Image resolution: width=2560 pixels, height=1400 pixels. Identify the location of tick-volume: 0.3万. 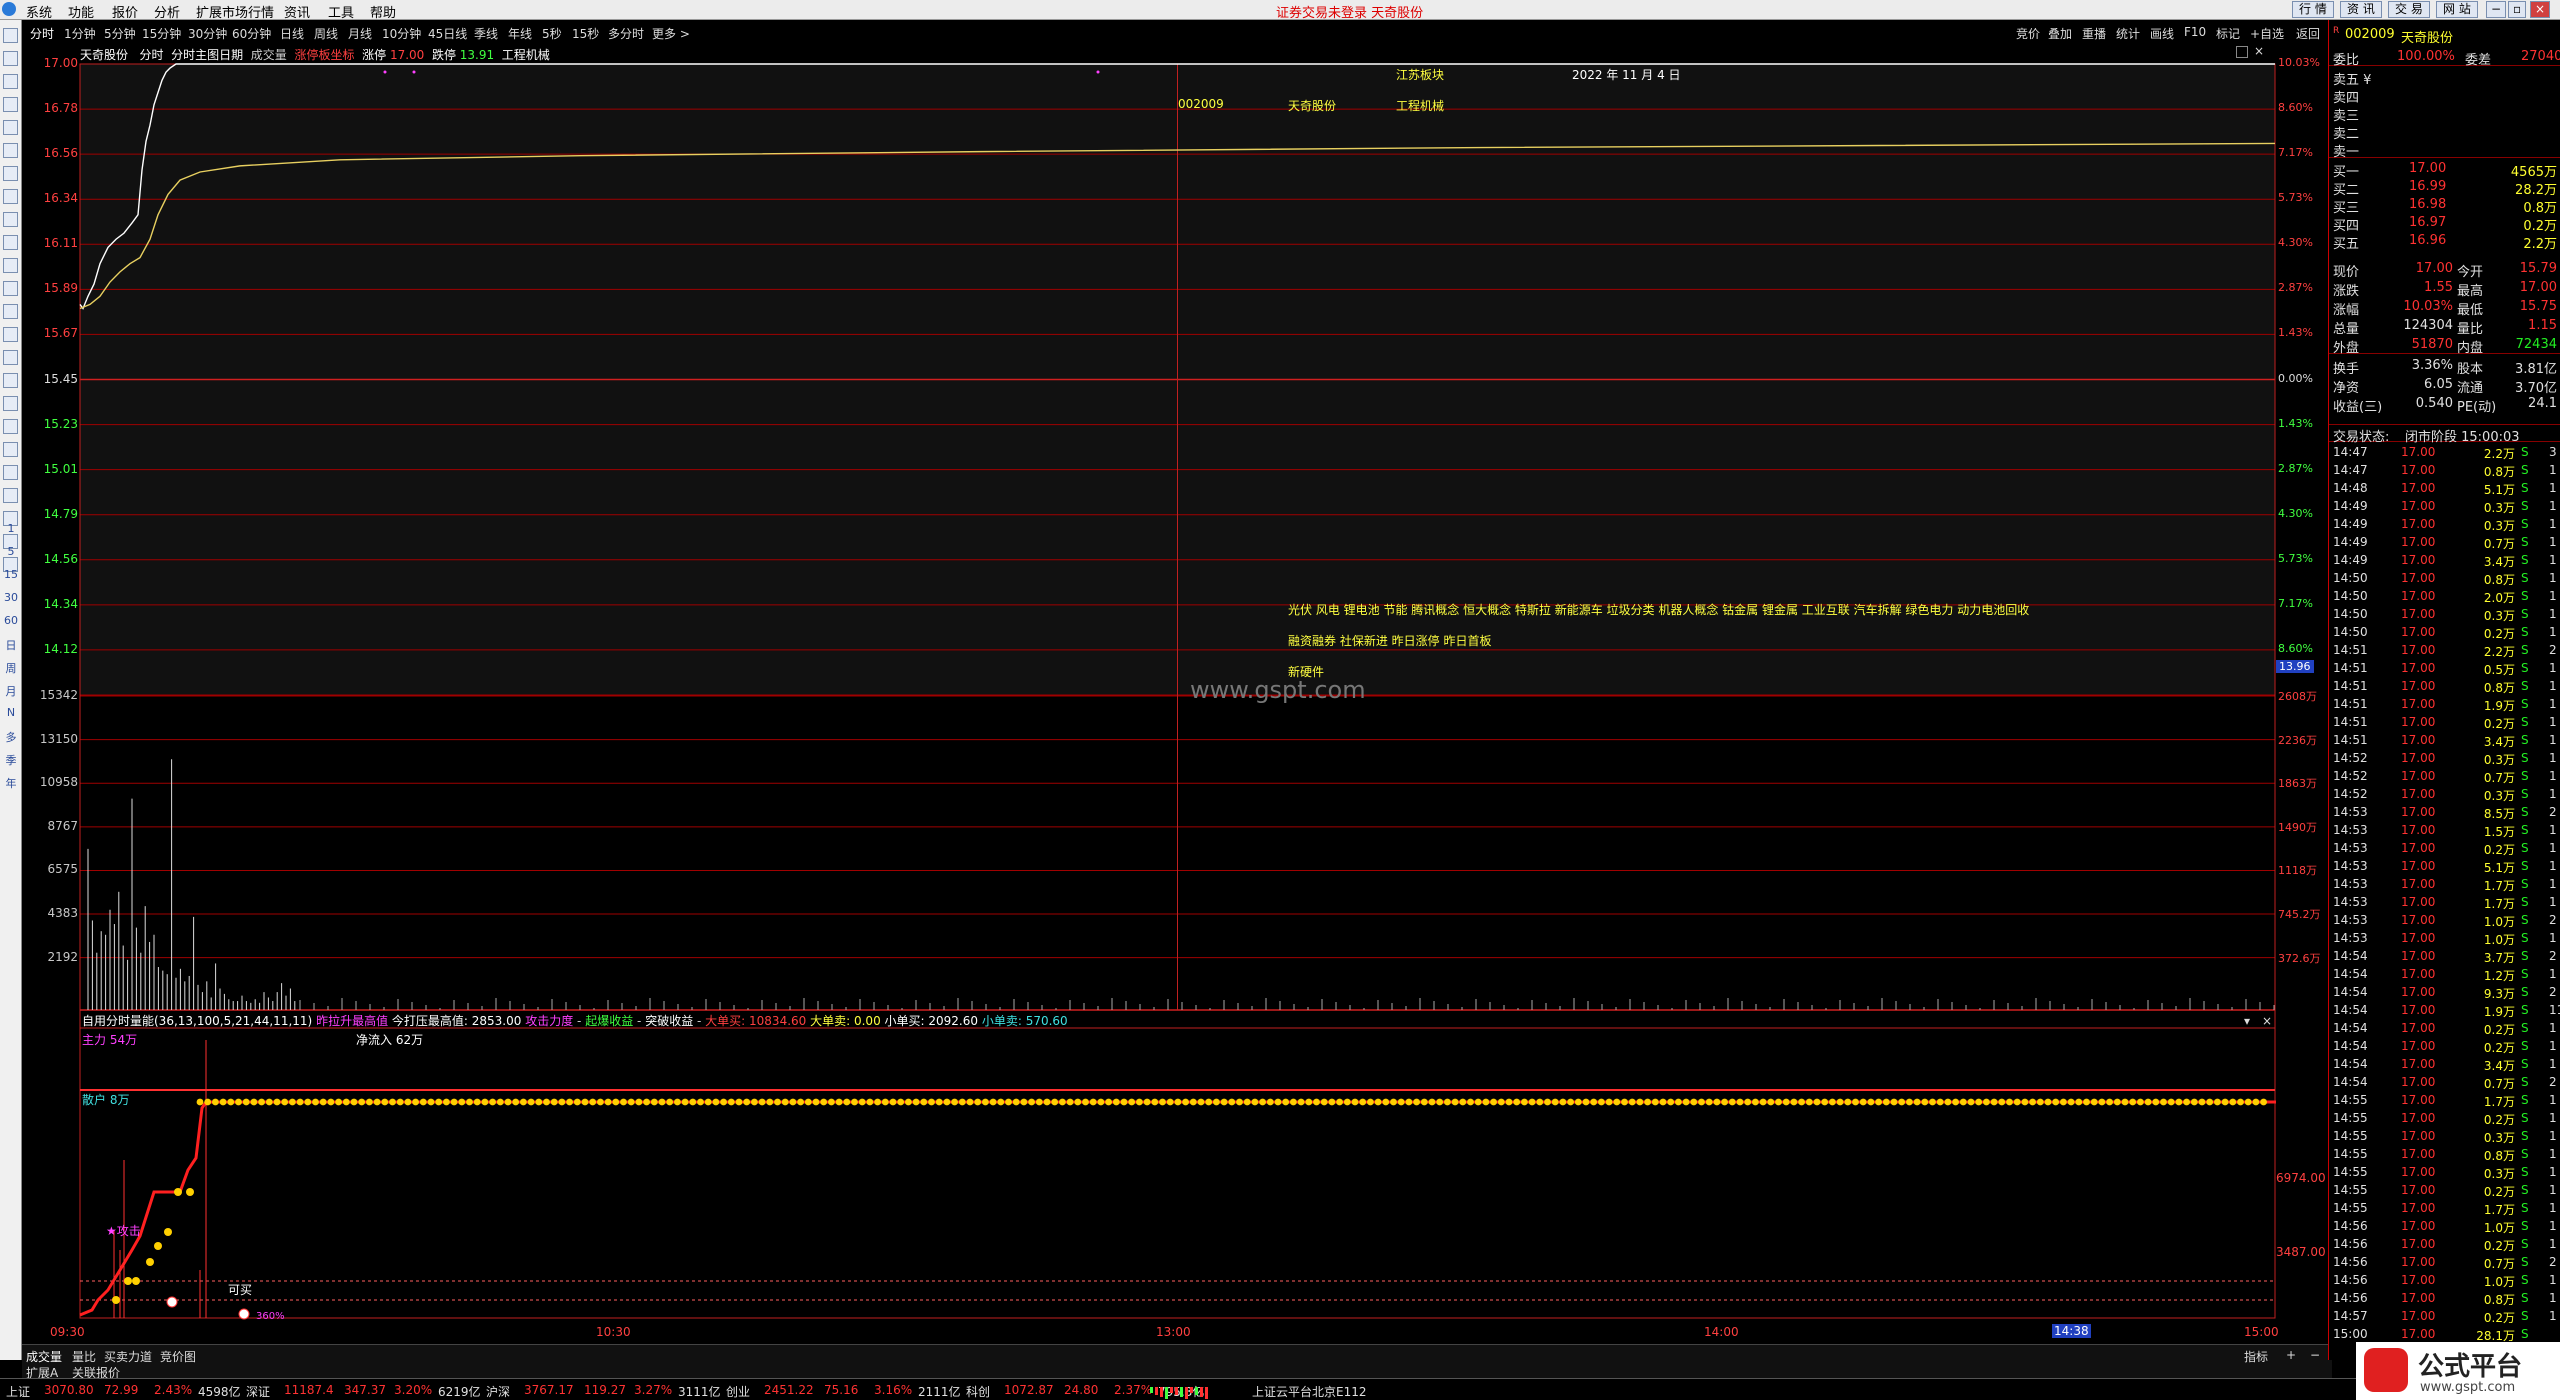
(2499, 526).